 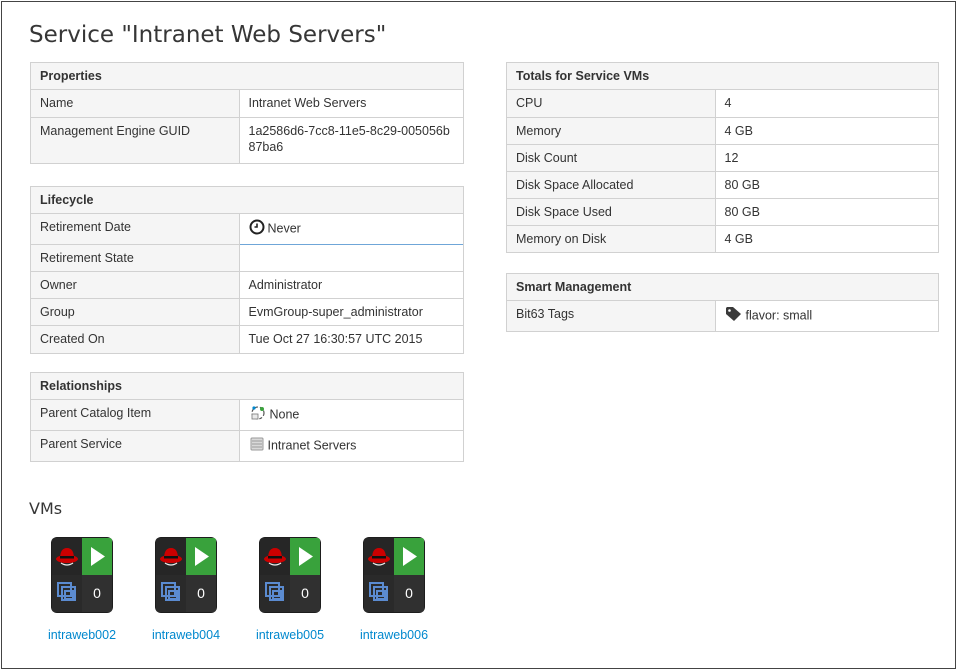 What do you see at coordinates (351, 139) in the screenshot?
I see `guid-value: 1a2586d6-7cc8-11e5-8c29-005056b87ba6` at bounding box center [351, 139].